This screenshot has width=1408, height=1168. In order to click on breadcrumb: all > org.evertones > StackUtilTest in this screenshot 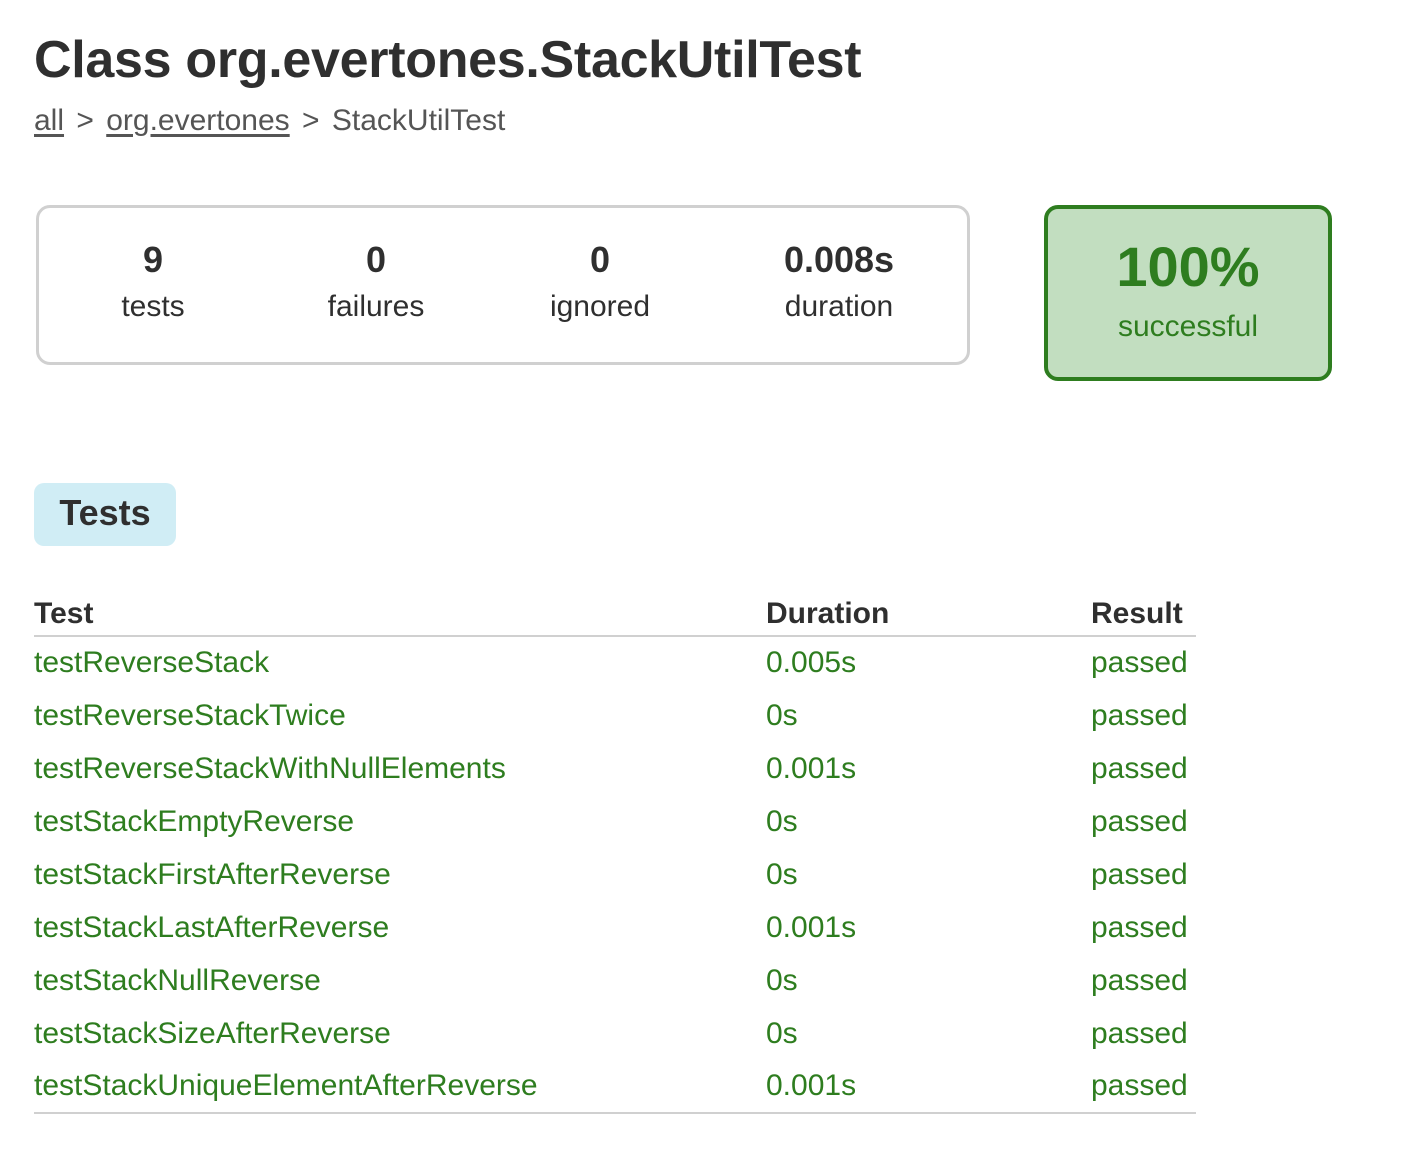, I will do `click(269, 121)`.